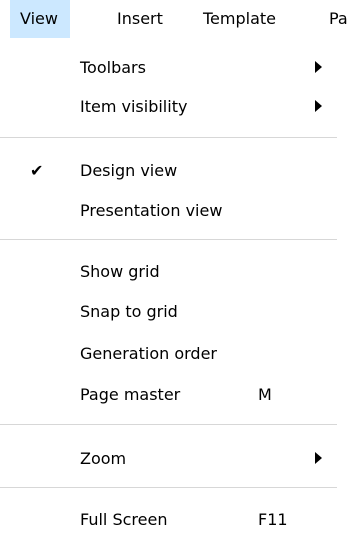 This screenshot has width=347, height=537. Describe the element at coordinates (130, 394) in the screenshot. I see `menu-item-label: Page master` at that location.